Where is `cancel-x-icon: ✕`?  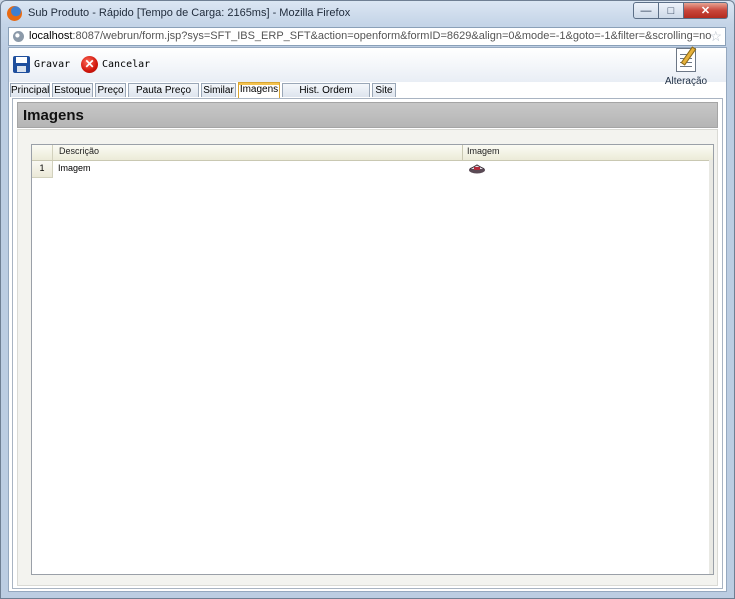
cancel-x-icon: ✕ is located at coordinates (89, 64).